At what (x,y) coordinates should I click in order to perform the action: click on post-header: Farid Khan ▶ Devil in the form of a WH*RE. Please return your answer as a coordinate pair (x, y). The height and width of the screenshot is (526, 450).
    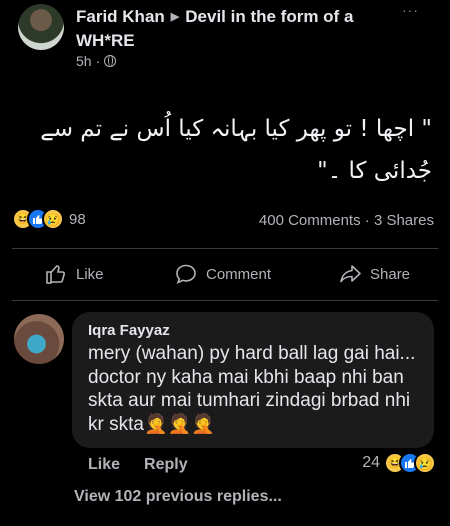
    Looking at the image, I should click on (236, 29).